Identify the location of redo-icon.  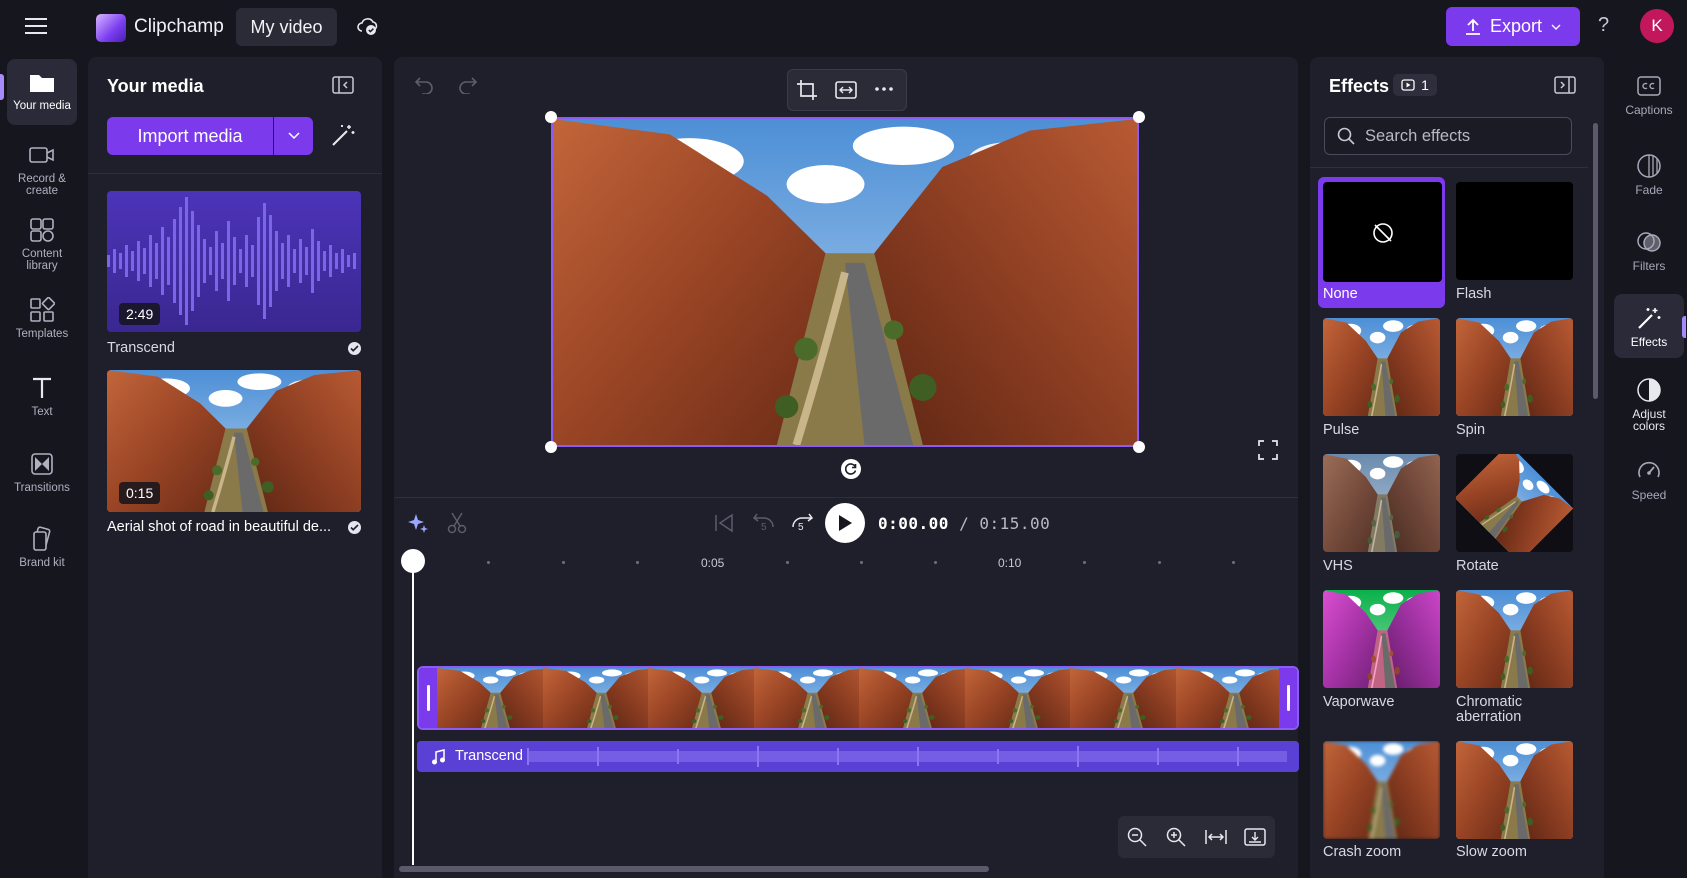
(468, 85).